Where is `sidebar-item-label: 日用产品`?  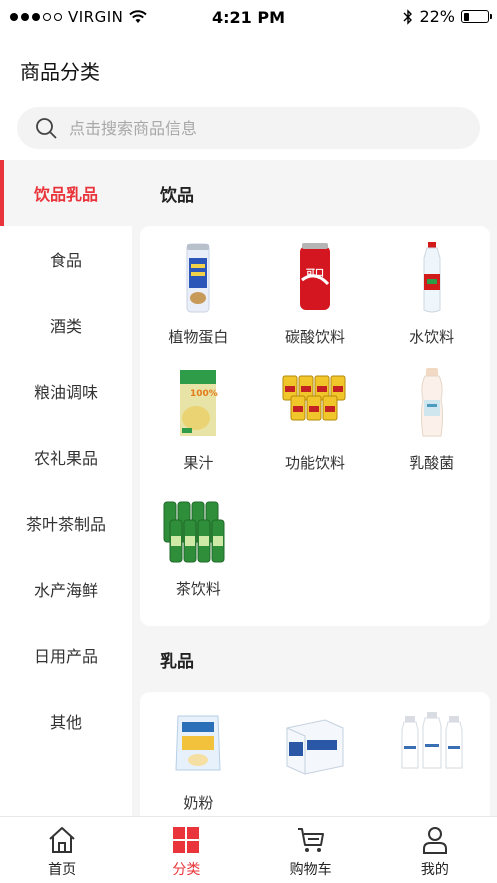
sidebar-item-label: 日用产品 is located at coordinates (65, 656).